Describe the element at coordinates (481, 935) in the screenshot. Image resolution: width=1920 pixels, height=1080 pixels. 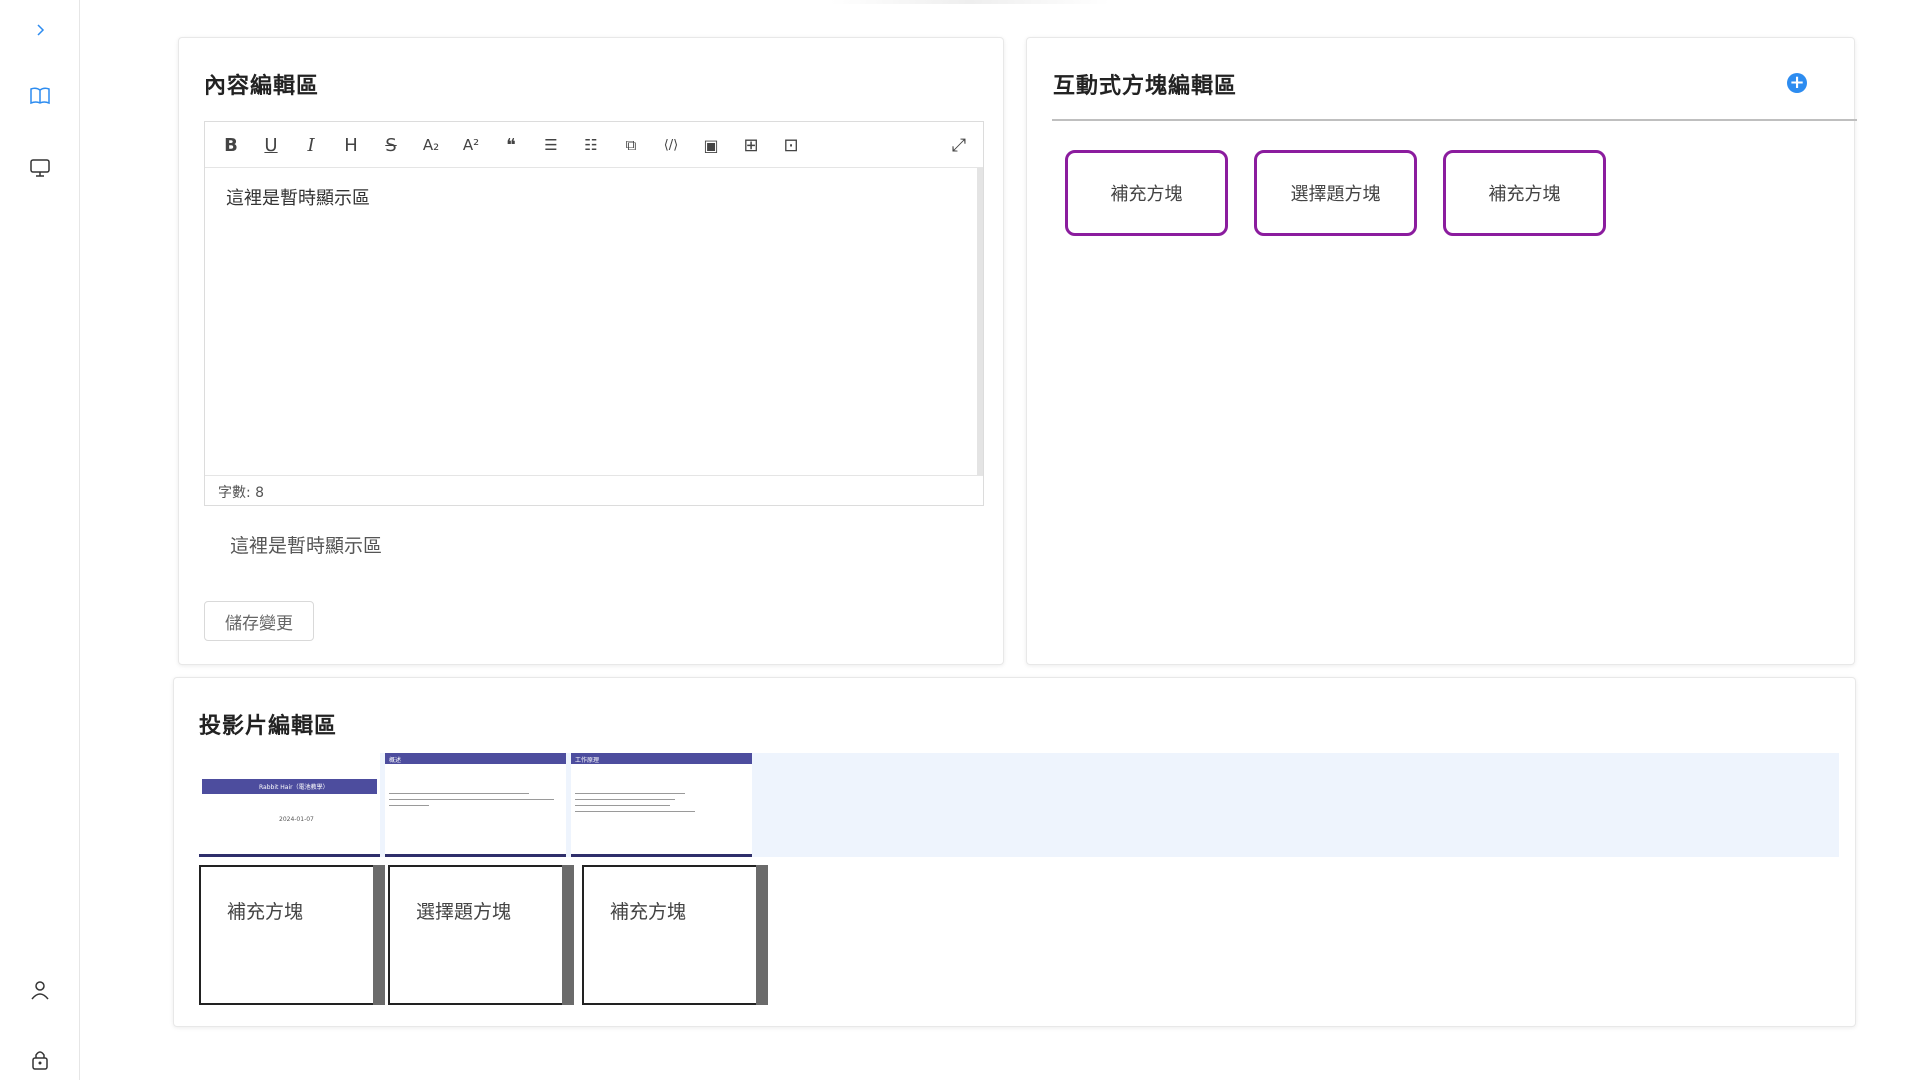
I see `slide-block-multiple-choice: 選擇題方塊` at that location.